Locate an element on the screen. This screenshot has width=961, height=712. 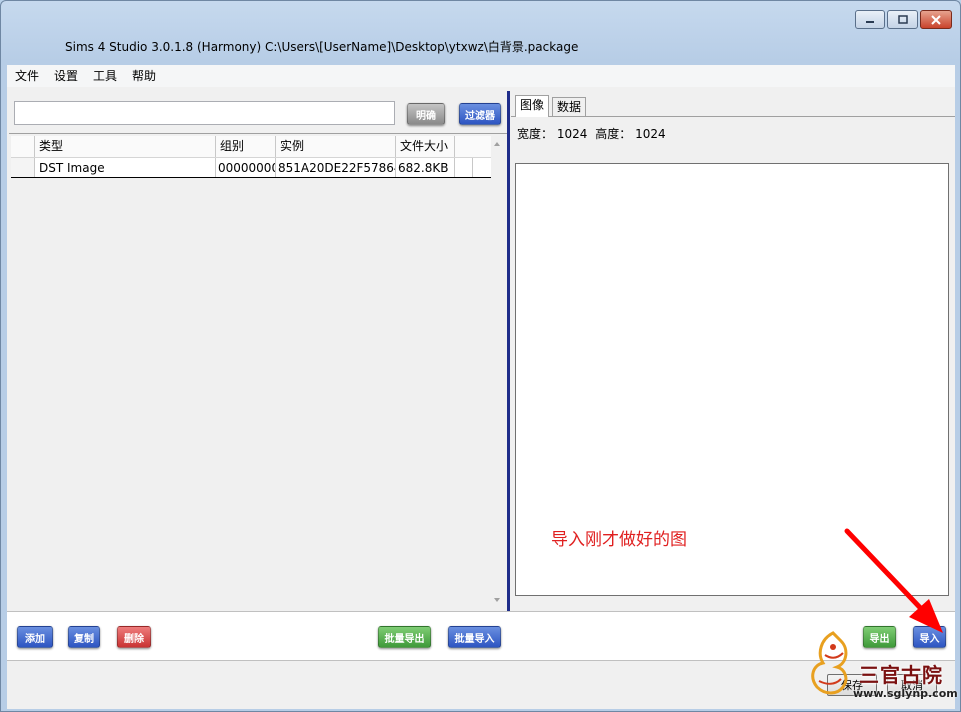
close-button is located at coordinates (936, 19).